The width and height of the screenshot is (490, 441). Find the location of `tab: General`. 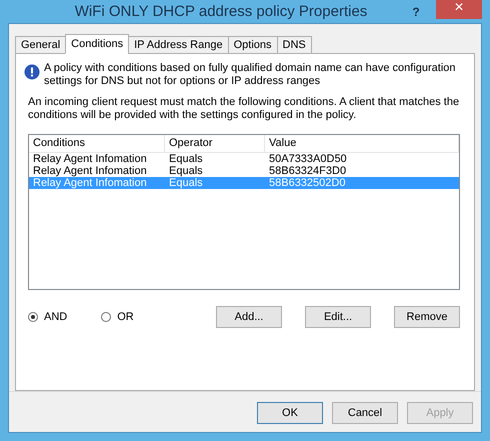

tab: General is located at coordinates (40, 45).